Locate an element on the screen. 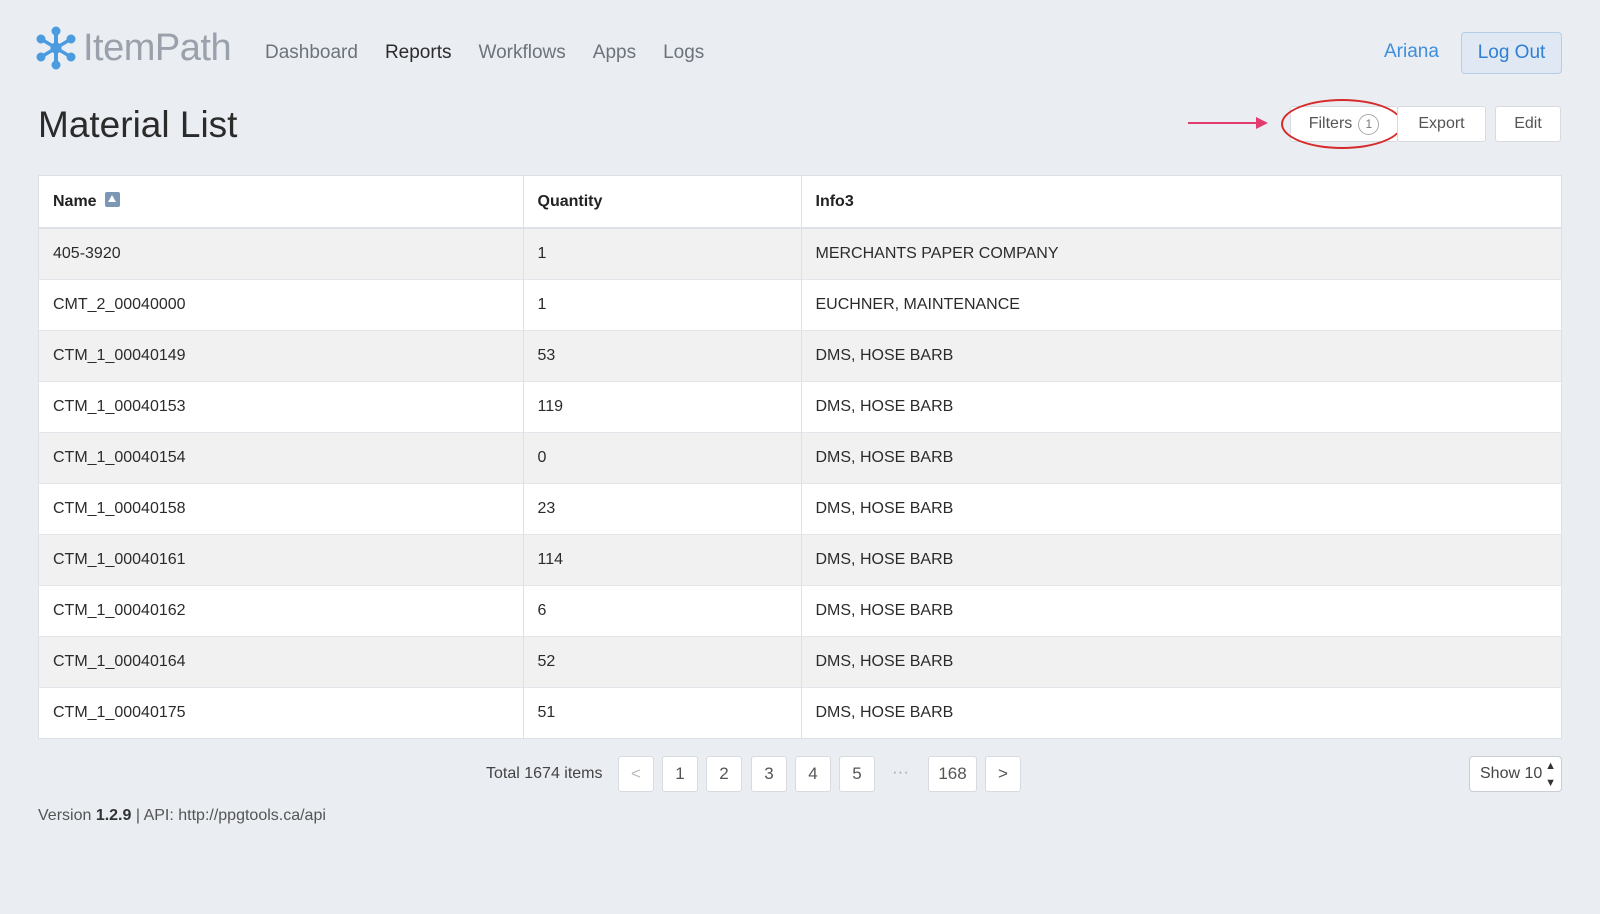 The height and width of the screenshot is (914, 1600). prev-page-button: < is located at coordinates (636, 774).